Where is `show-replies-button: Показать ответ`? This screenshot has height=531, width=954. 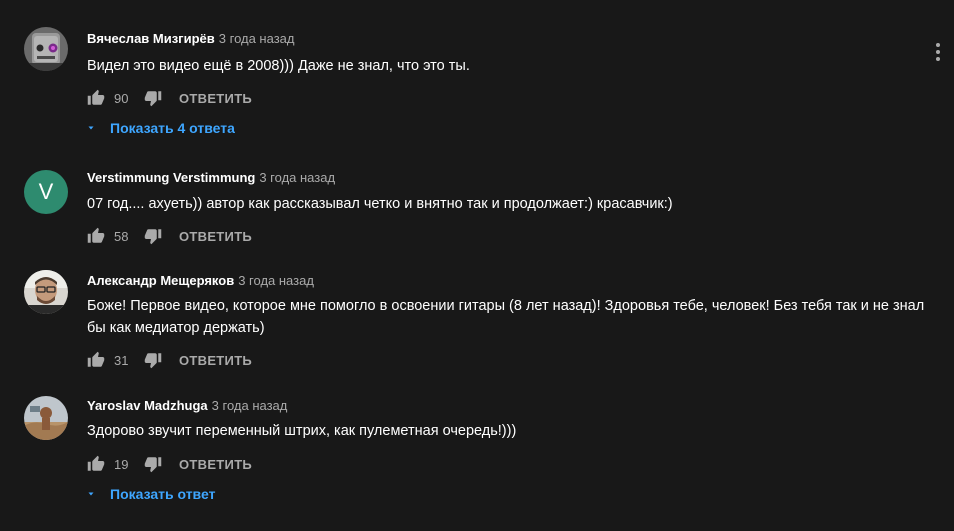
show-replies-button: Показать ответ is located at coordinates (149, 494).